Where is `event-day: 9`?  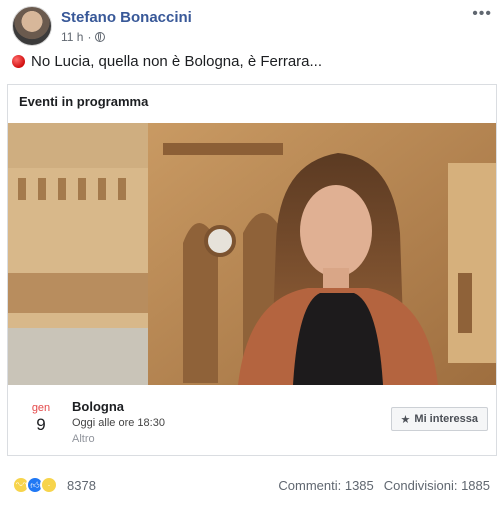 event-day: 9 is located at coordinates (41, 424).